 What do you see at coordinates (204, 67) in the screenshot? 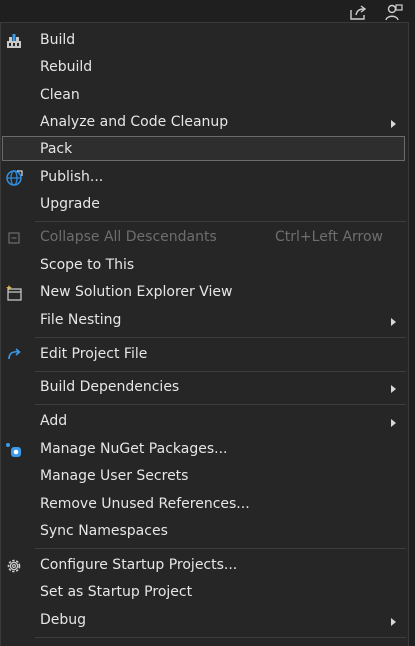
I see `menu-item-rebuild: Rebuild` at bounding box center [204, 67].